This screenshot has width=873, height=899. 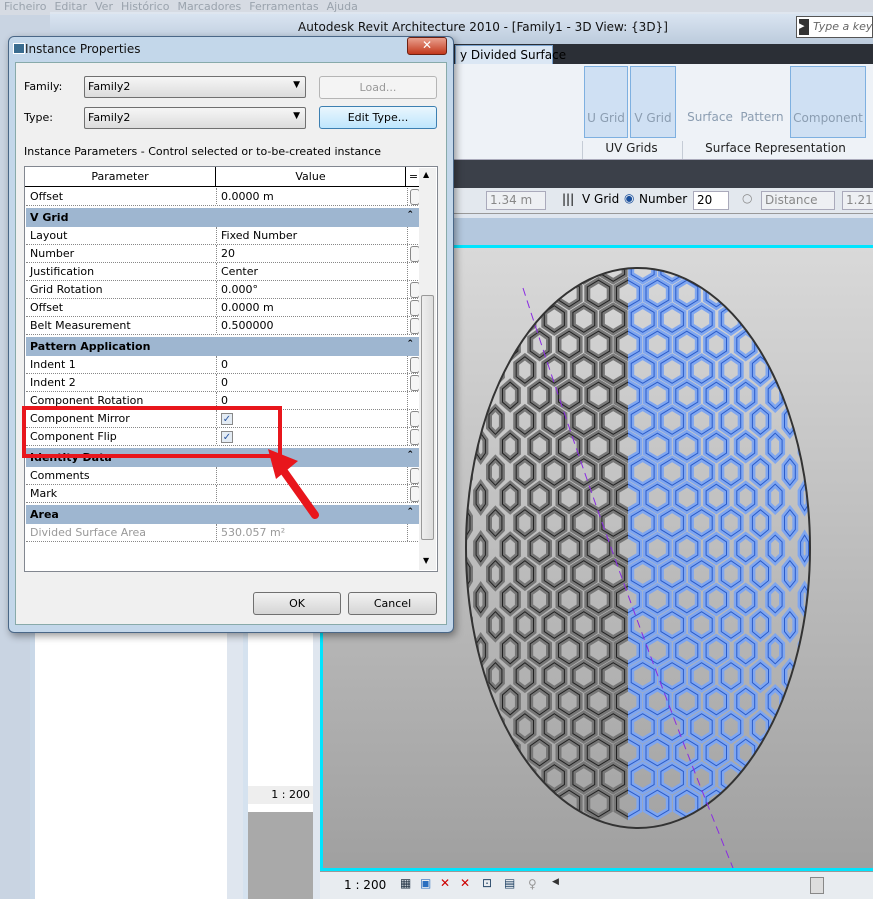 I want to click on visual-style-icon: ▣, so click(x=425, y=883).